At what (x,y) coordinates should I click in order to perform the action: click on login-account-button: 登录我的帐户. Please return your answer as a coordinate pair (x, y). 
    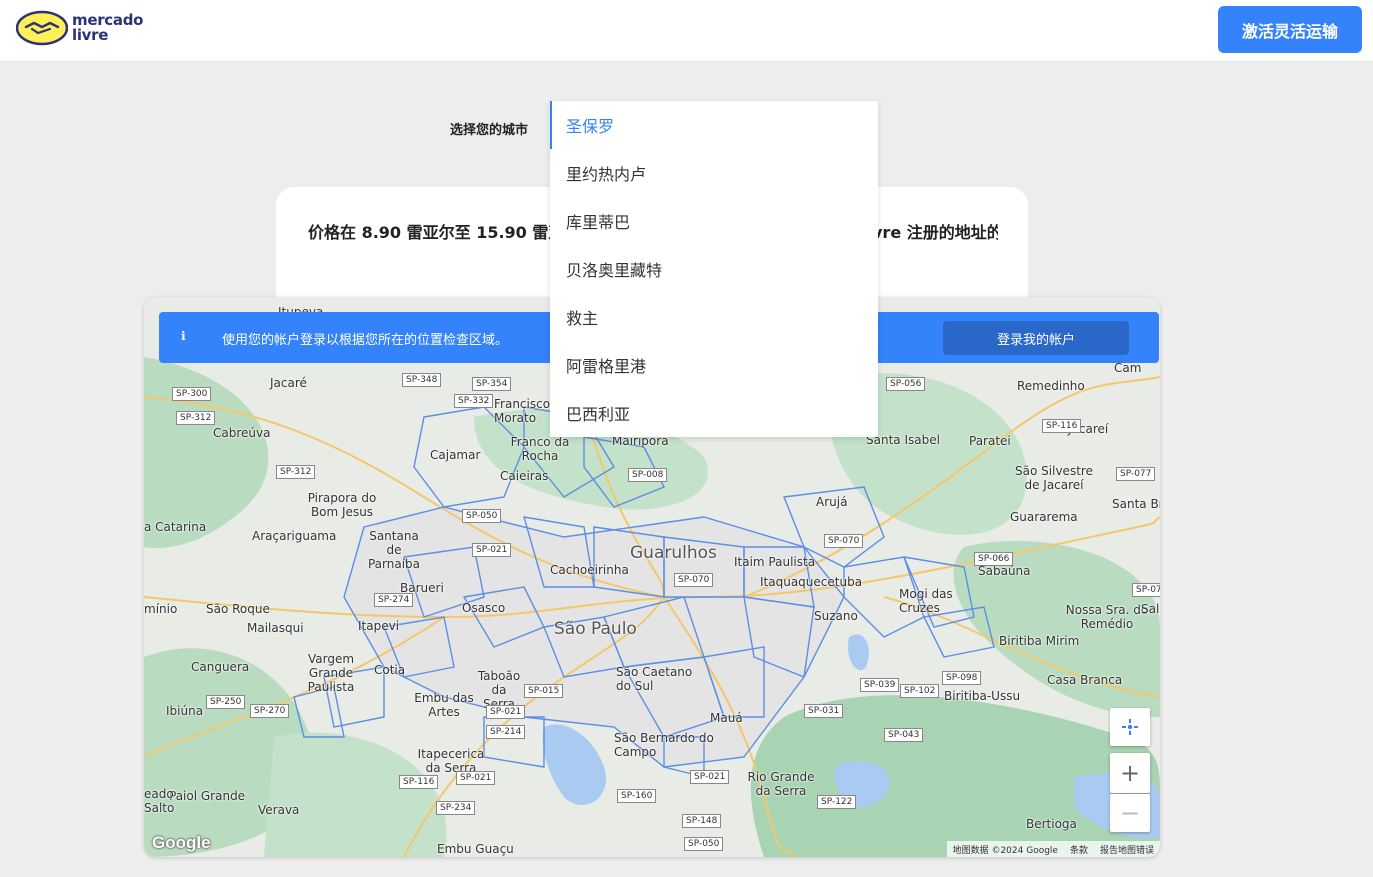
    Looking at the image, I should click on (1036, 338).